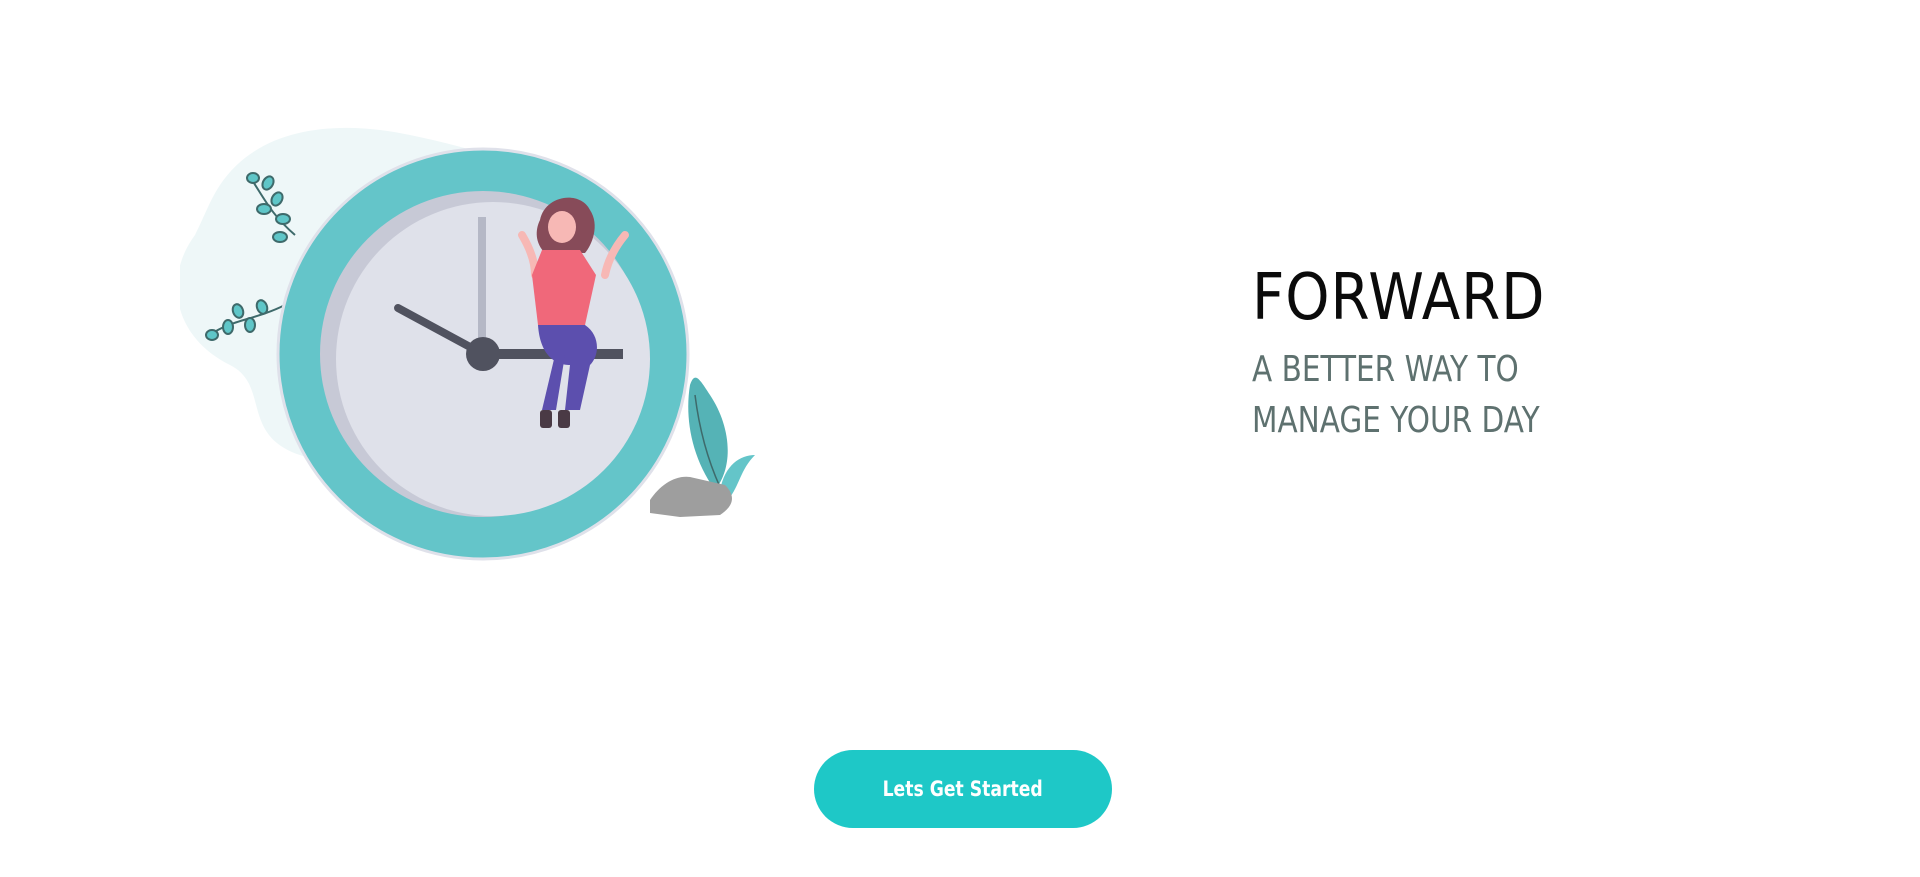 This screenshot has width=1920, height=877. Describe the element at coordinates (483, 354) in the screenshot. I see `clock` at that location.